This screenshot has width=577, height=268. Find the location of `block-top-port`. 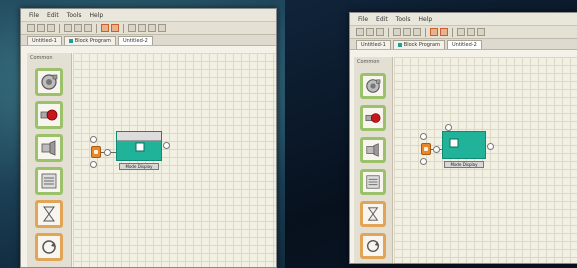

block-top-port is located at coordinates (448, 127).